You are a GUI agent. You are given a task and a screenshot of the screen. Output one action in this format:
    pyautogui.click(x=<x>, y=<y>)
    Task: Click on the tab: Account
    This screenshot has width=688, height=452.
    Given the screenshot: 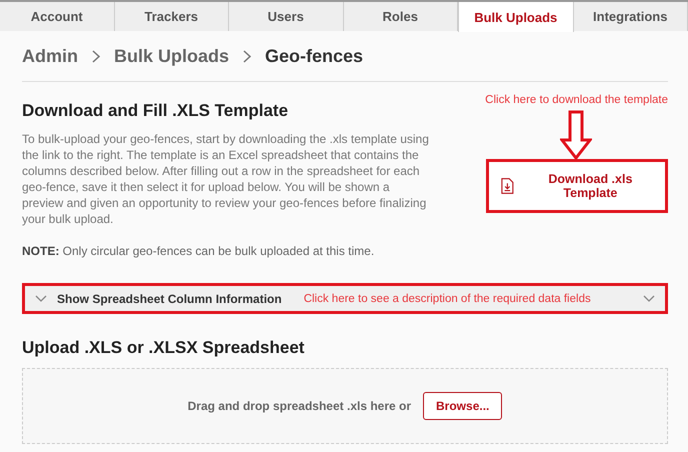 What is the action you would take?
    pyautogui.click(x=57, y=16)
    